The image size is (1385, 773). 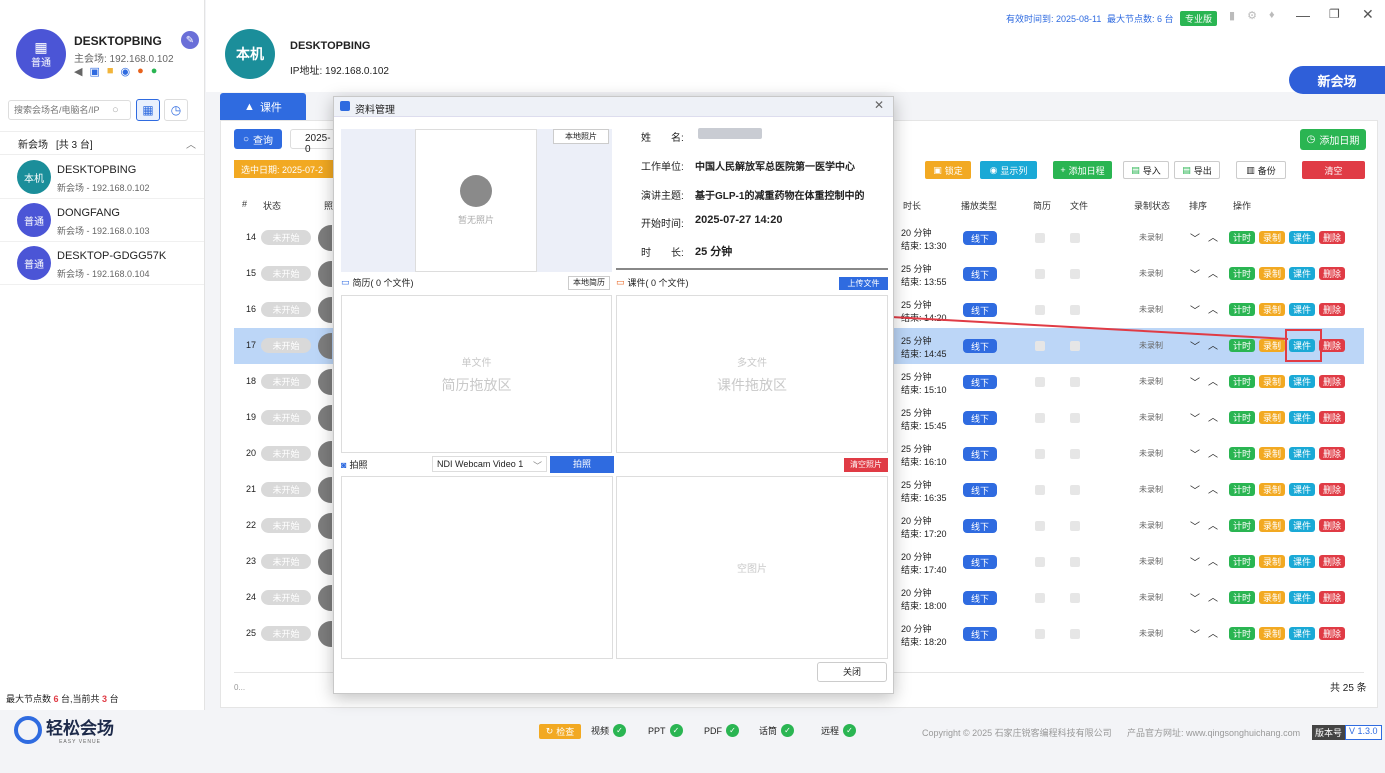 What do you see at coordinates (1232, 15) in the screenshot?
I see `doc-icon: ▮` at bounding box center [1232, 15].